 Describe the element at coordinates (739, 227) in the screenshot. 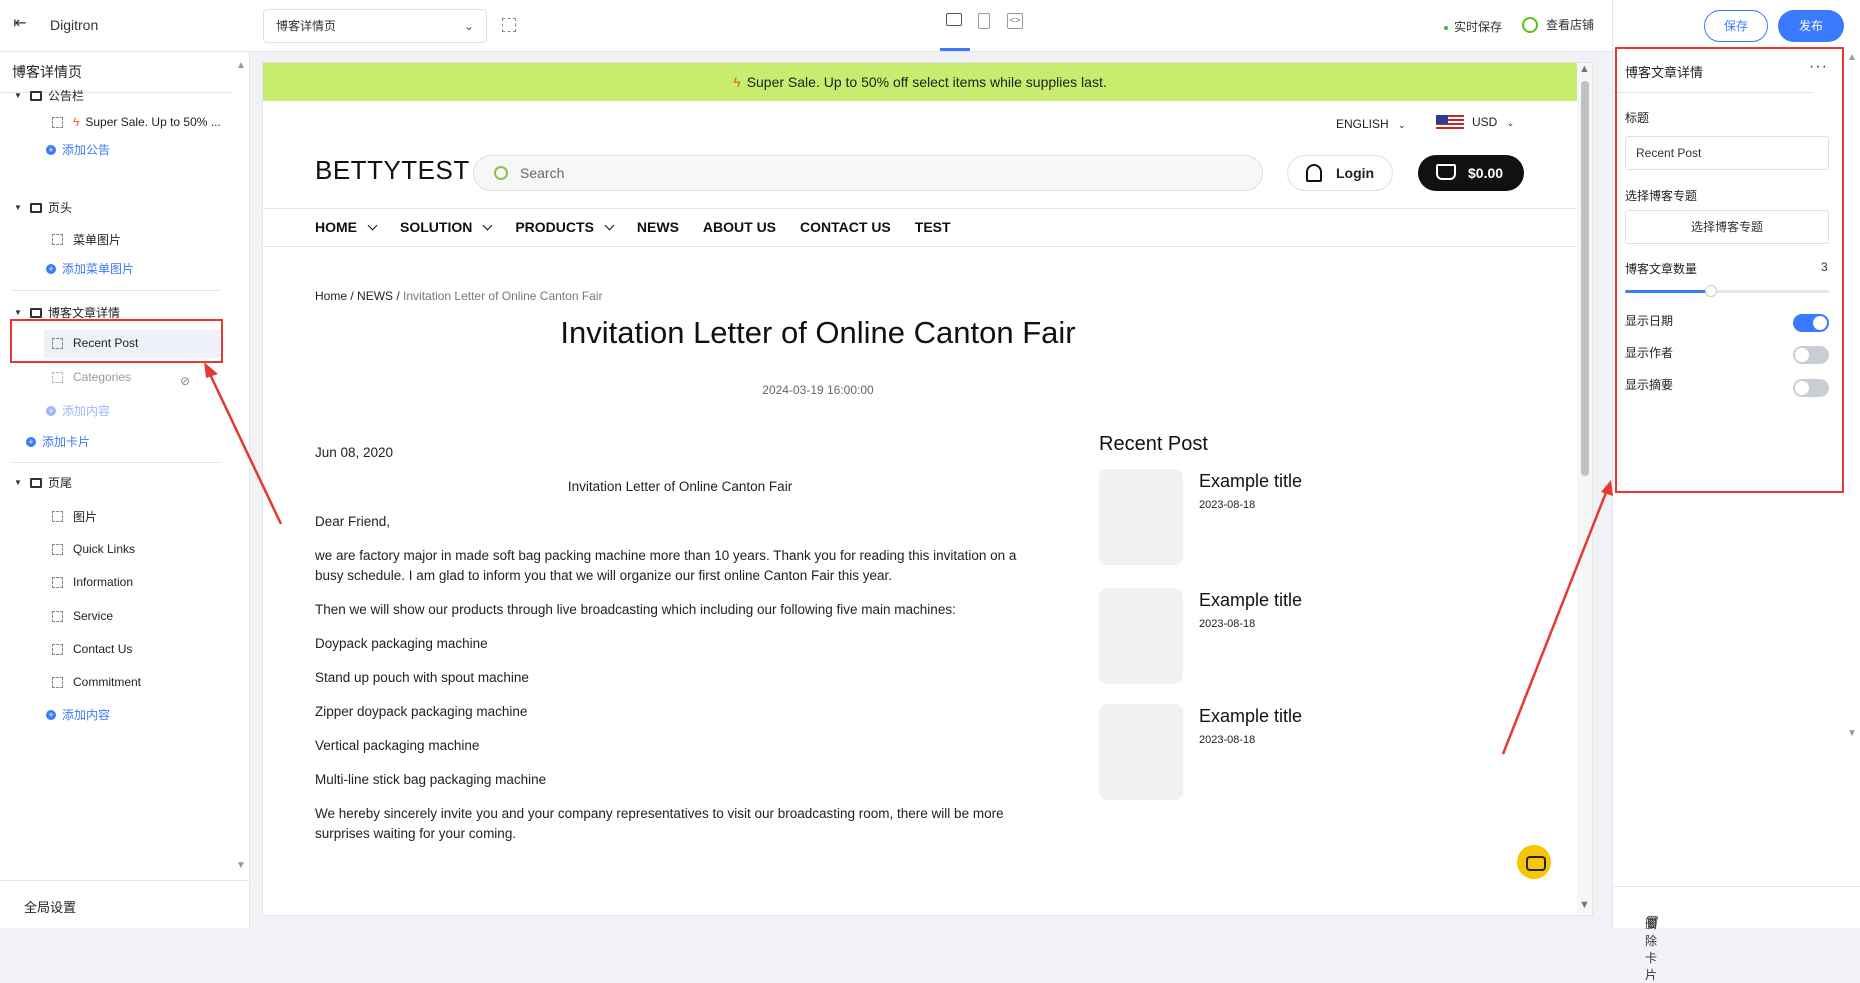

I see `nav-about: ABOUT US` at that location.